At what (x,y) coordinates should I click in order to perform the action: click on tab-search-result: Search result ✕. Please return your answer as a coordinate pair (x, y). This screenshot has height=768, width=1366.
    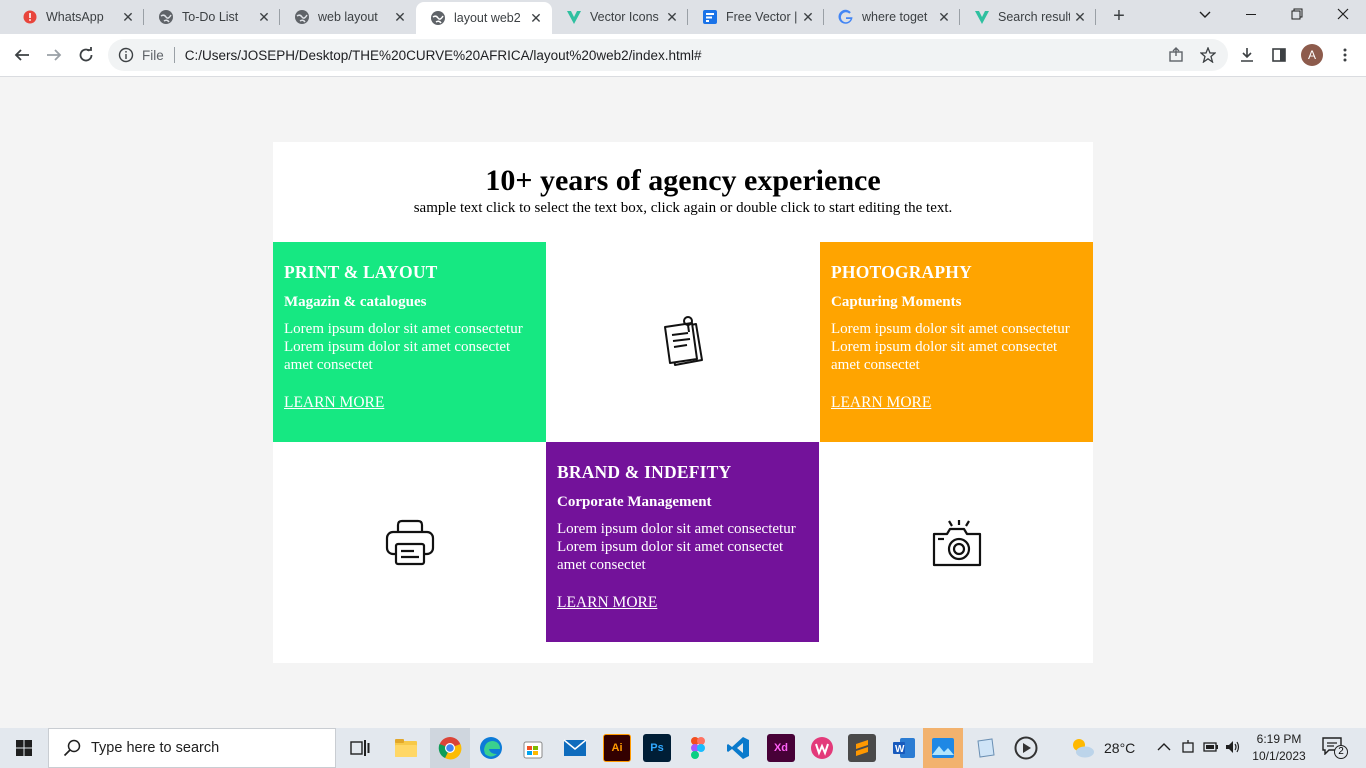
    Looking at the image, I should click on (1028, 17).